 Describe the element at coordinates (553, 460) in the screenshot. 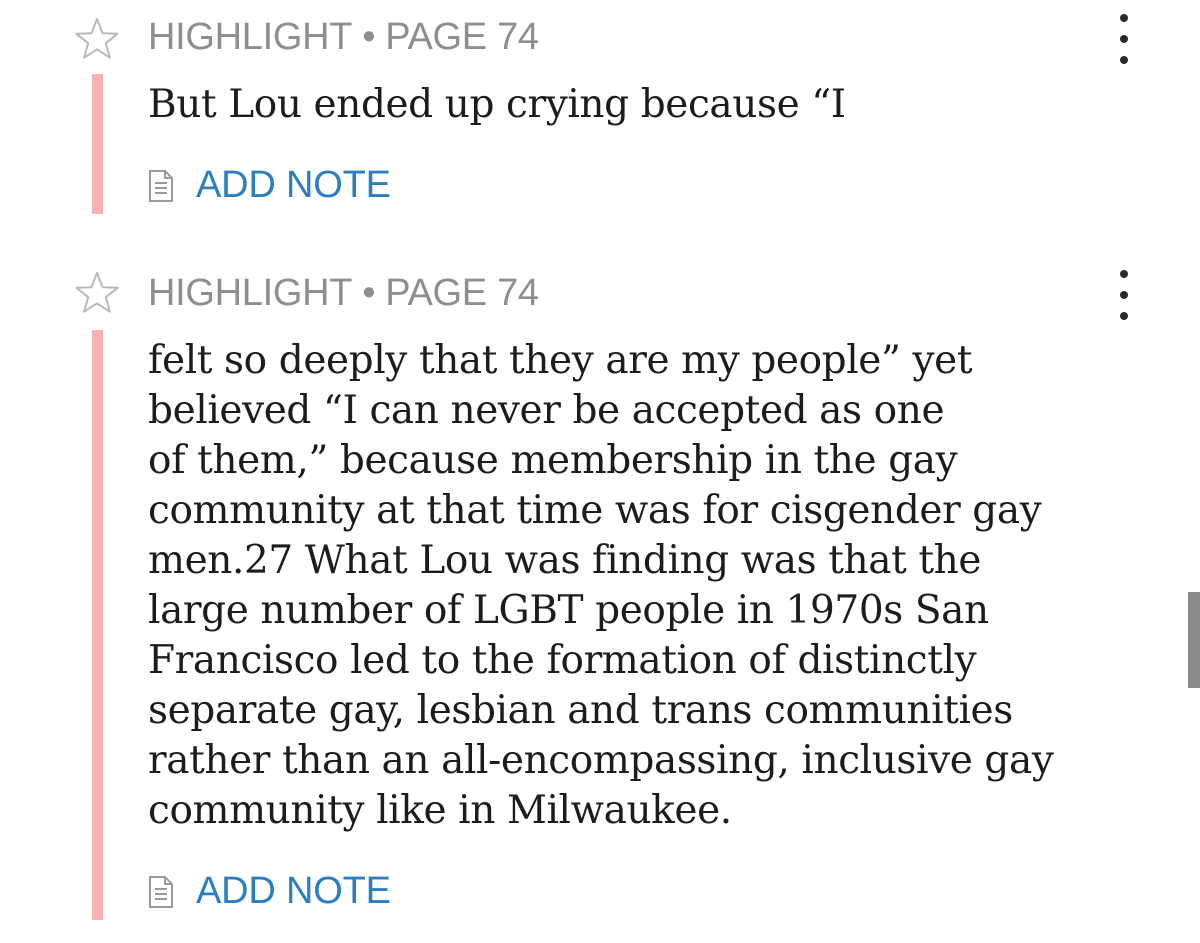

I see `text-line: of them,” because membership in the gay` at that location.